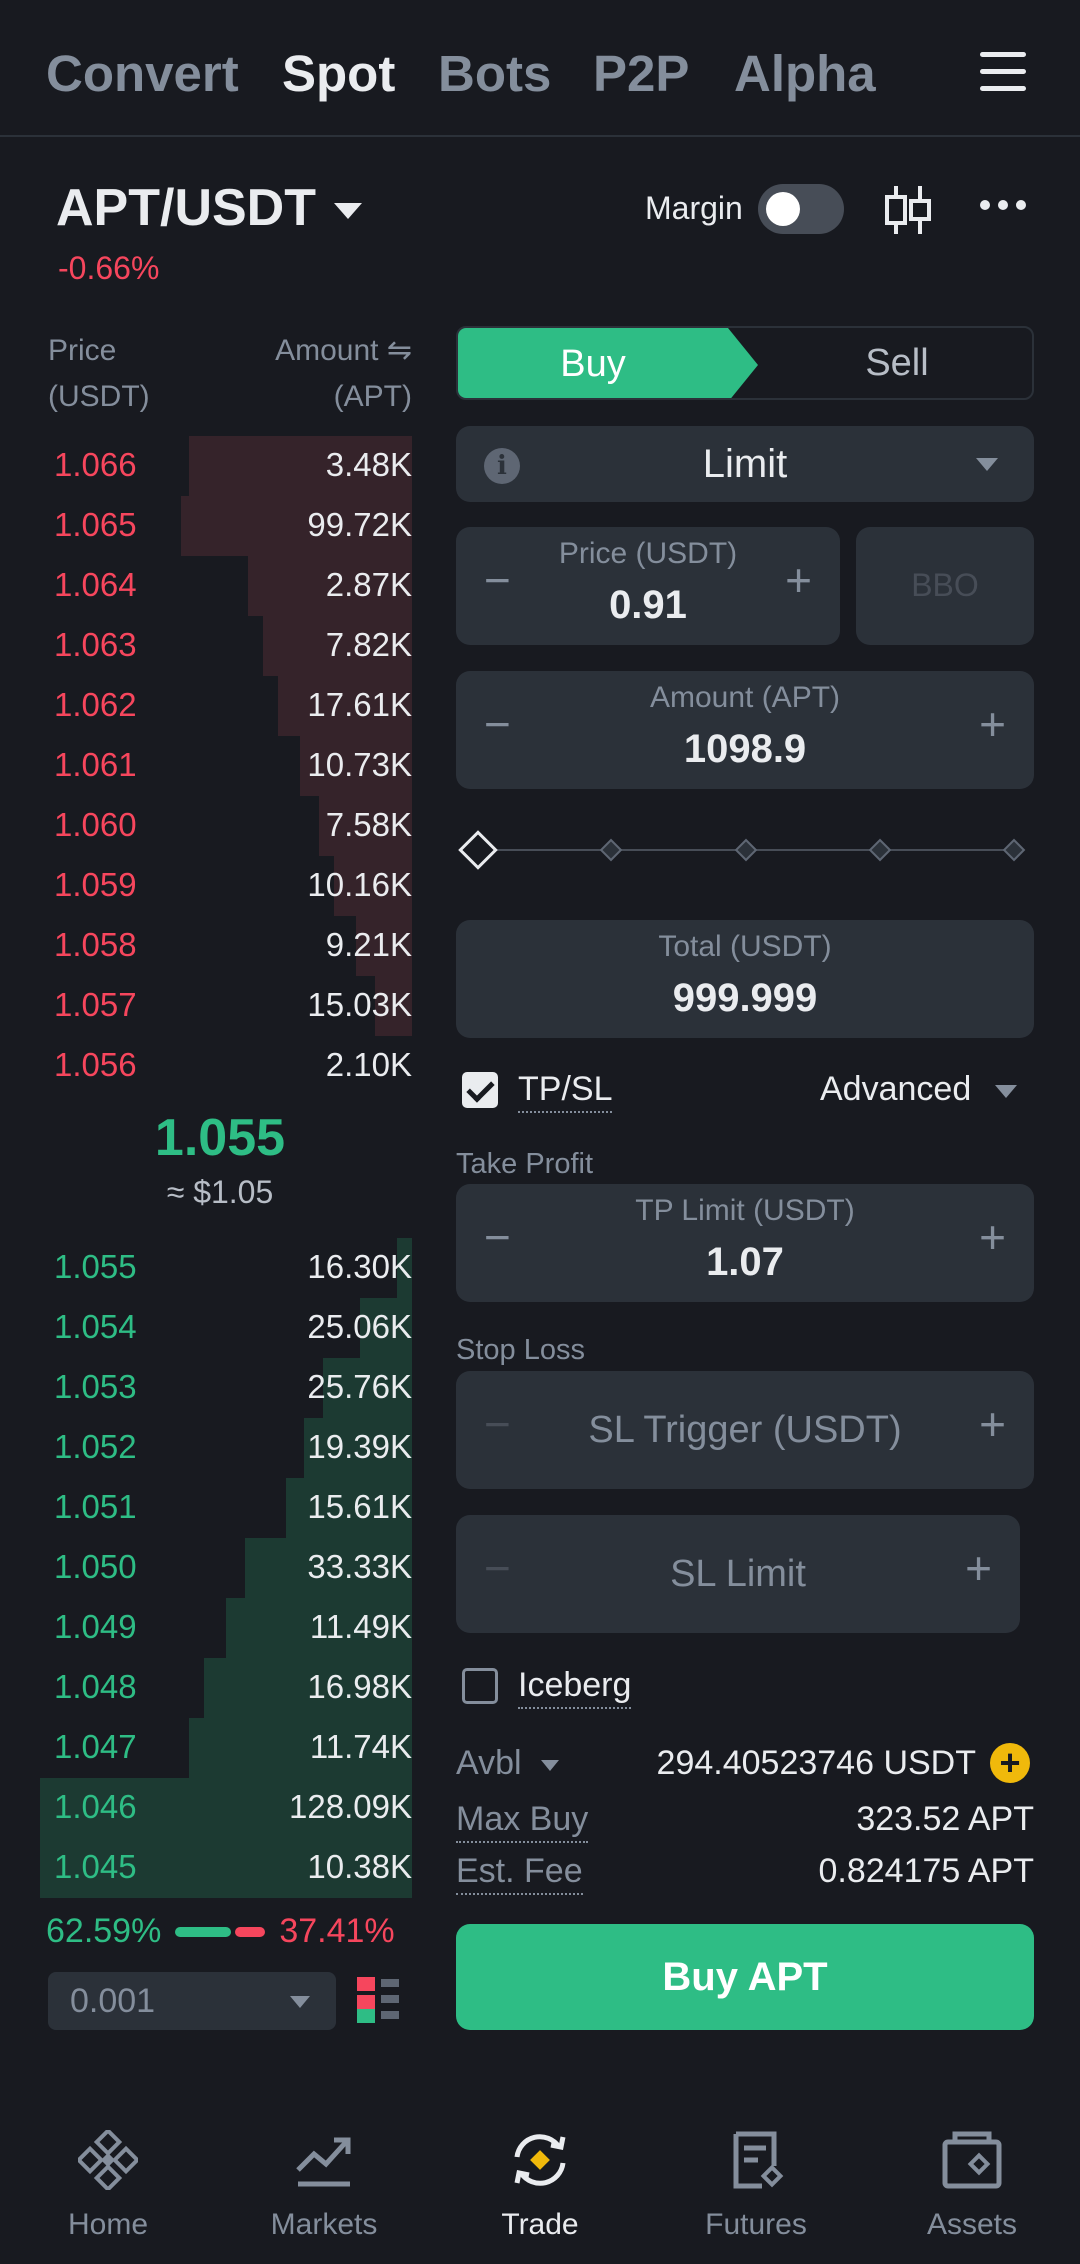 This screenshot has height=2264, width=1080. I want to click on bid-price: 1.055, so click(95, 1266).